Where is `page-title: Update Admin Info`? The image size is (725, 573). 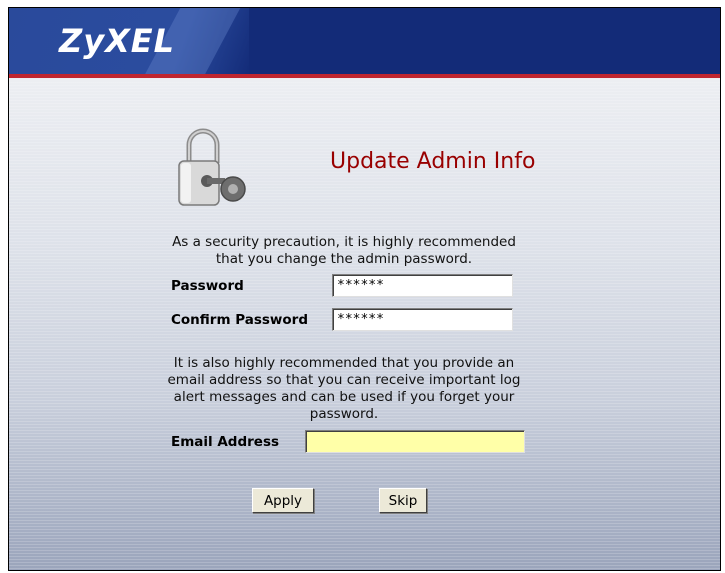
page-title: Update Admin Info is located at coordinates (433, 161).